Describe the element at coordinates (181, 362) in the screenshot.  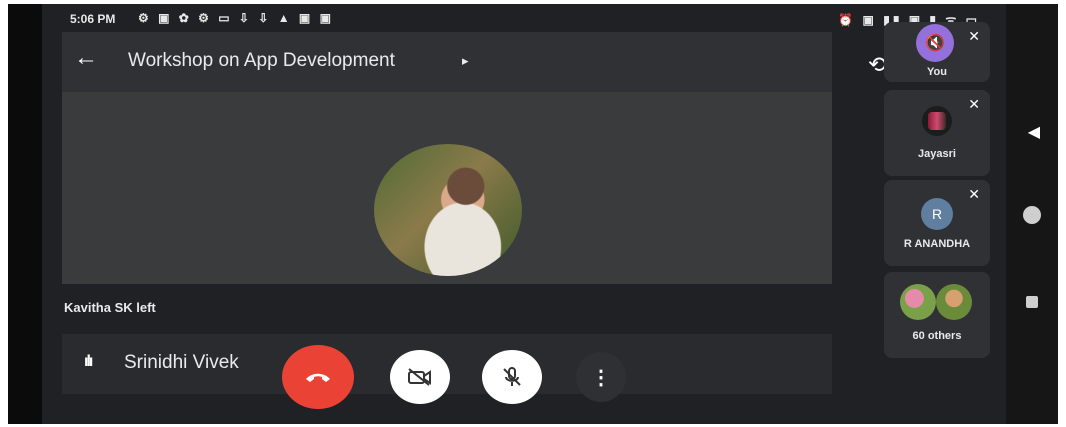
I see `active-speaker-name: Srinidhi Vivek` at that location.